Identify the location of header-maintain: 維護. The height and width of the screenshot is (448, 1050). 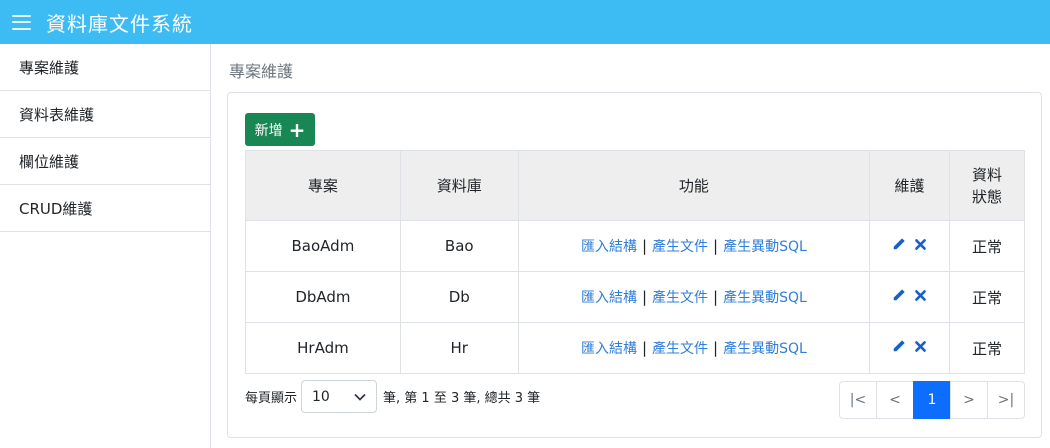
(910, 185).